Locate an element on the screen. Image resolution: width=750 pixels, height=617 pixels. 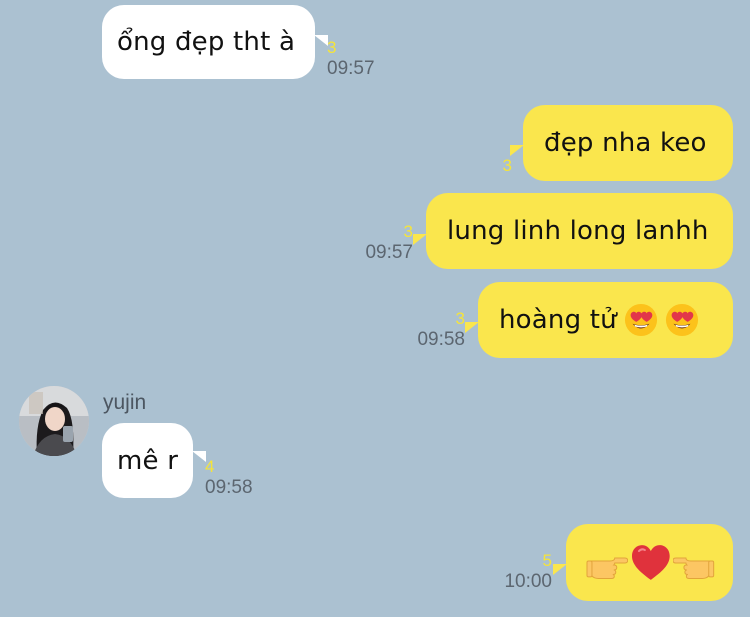
outgoing-message-bubble: đẹp nha keo is located at coordinates (628, 143).